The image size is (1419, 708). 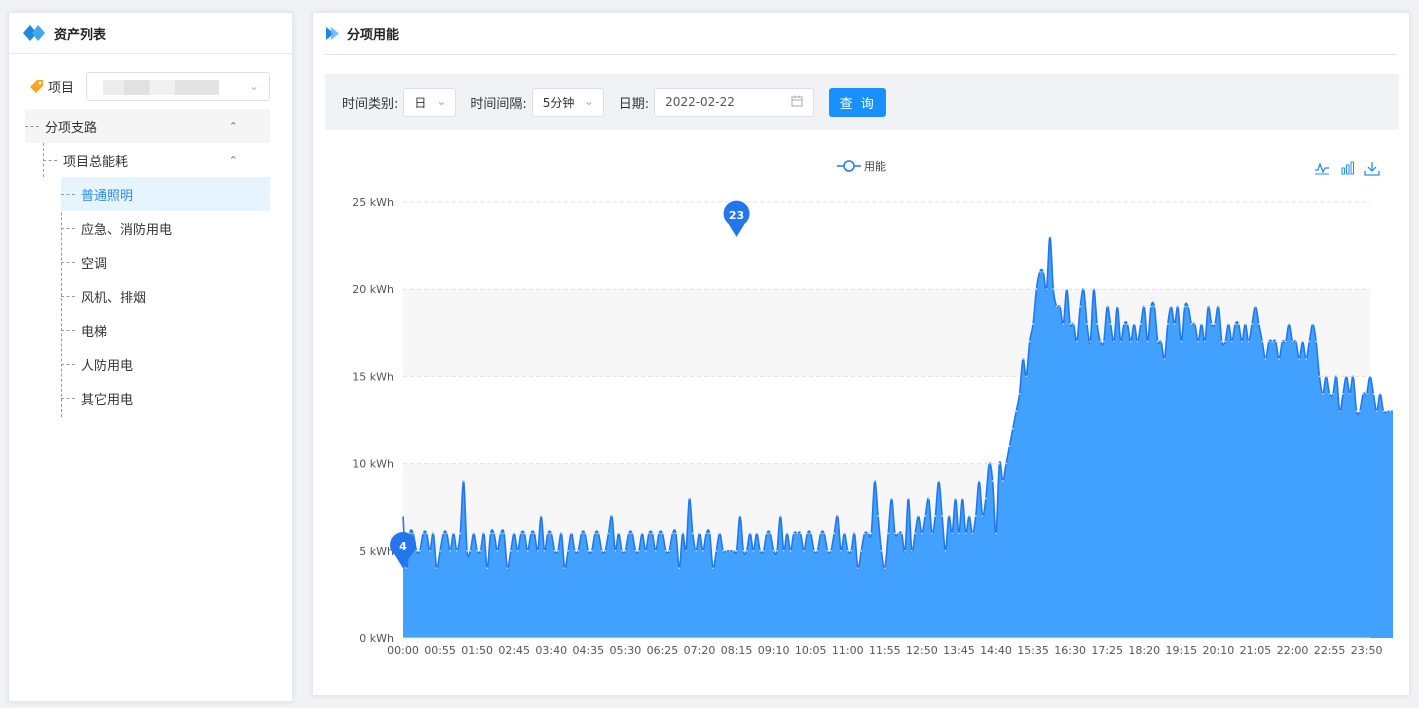 What do you see at coordinates (107, 366) in the screenshot?
I see `tree-item-label: 人防用电` at bounding box center [107, 366].